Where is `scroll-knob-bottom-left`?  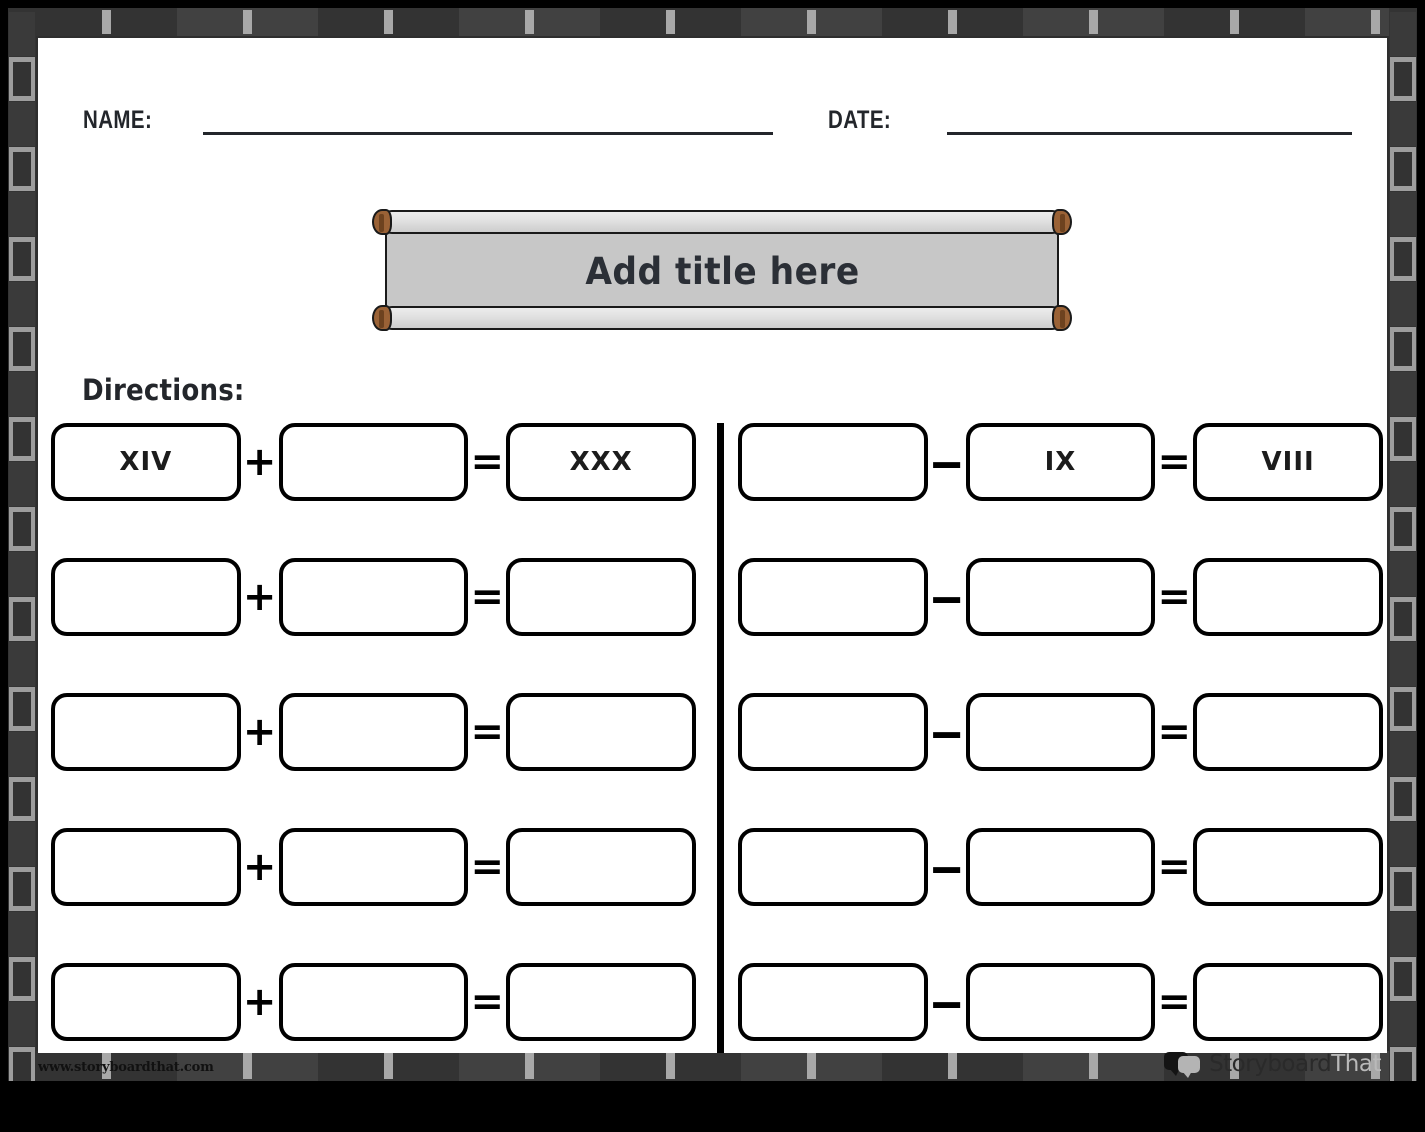
scroll-knob-bottom-left is located at coordinates (382, 318).